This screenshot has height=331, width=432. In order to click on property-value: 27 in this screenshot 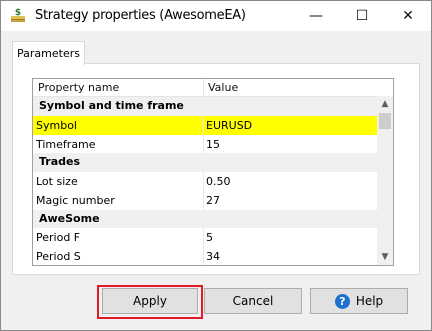, I will do `click(213, 200)`.